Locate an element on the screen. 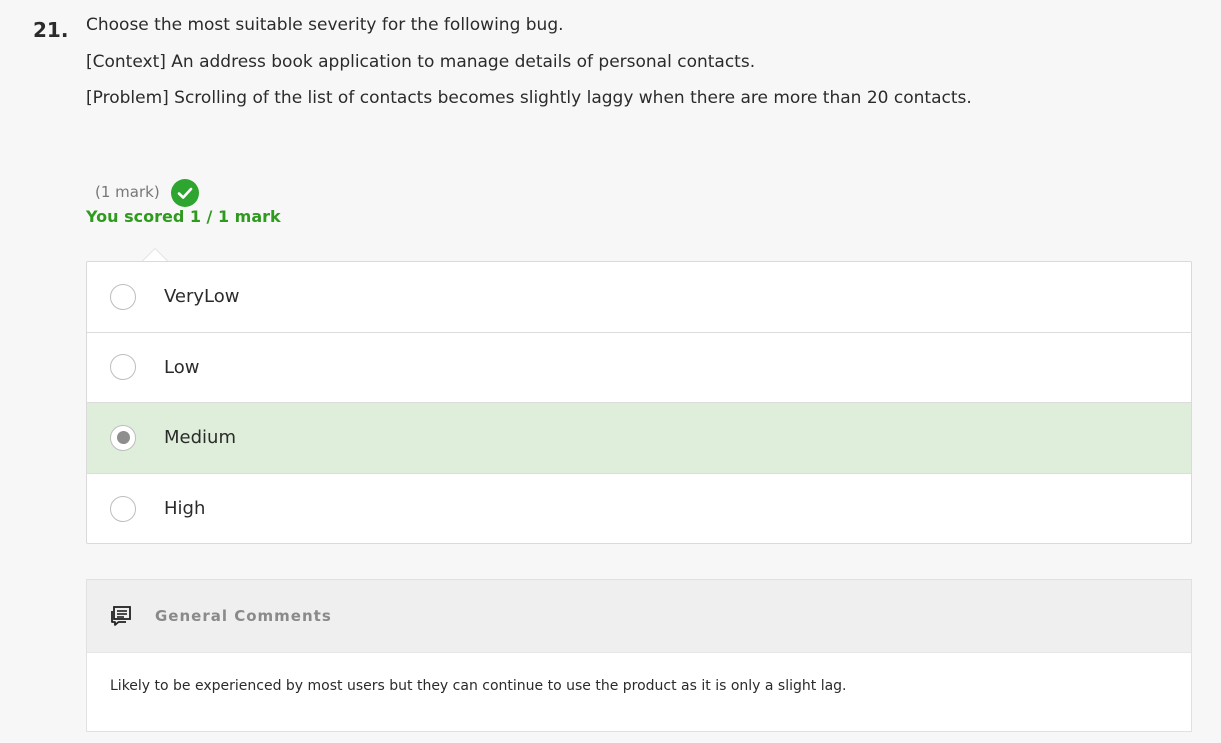 The width and height of the screenshot is (1221, 743). general-comments-title: General Comments is located at coordinates (243, 616).